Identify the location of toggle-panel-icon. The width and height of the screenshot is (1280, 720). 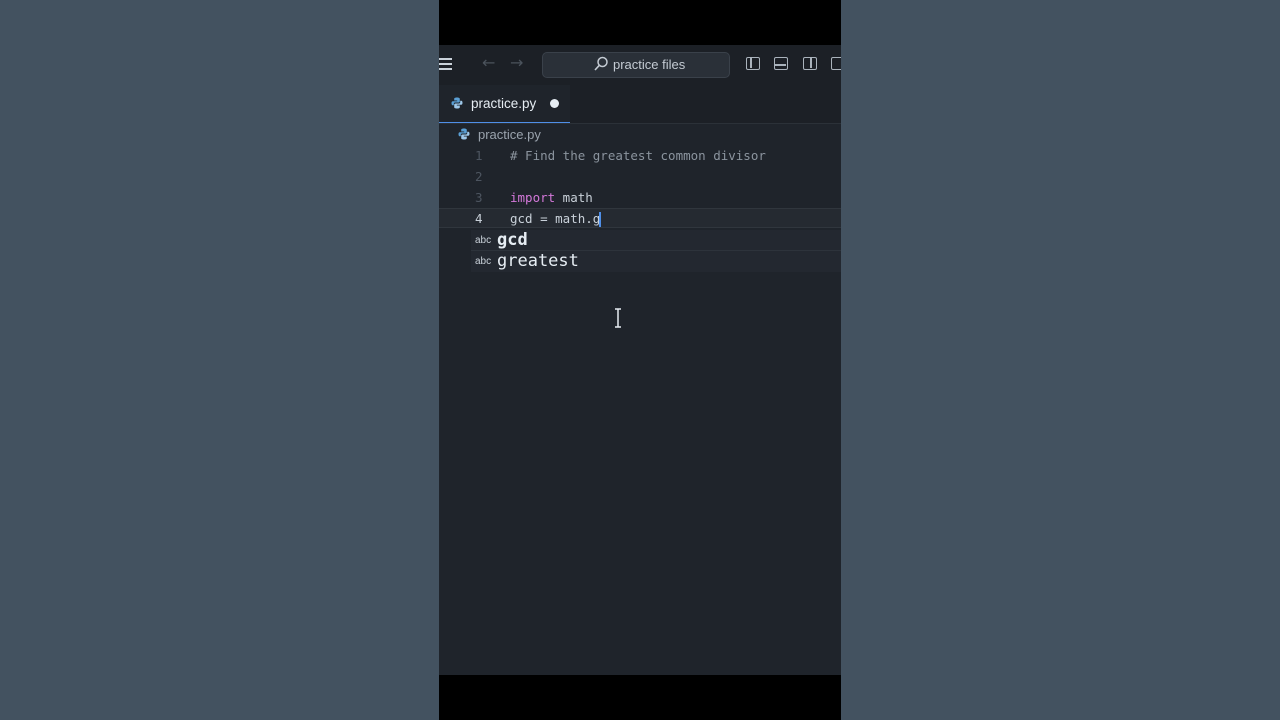
(781, 63).